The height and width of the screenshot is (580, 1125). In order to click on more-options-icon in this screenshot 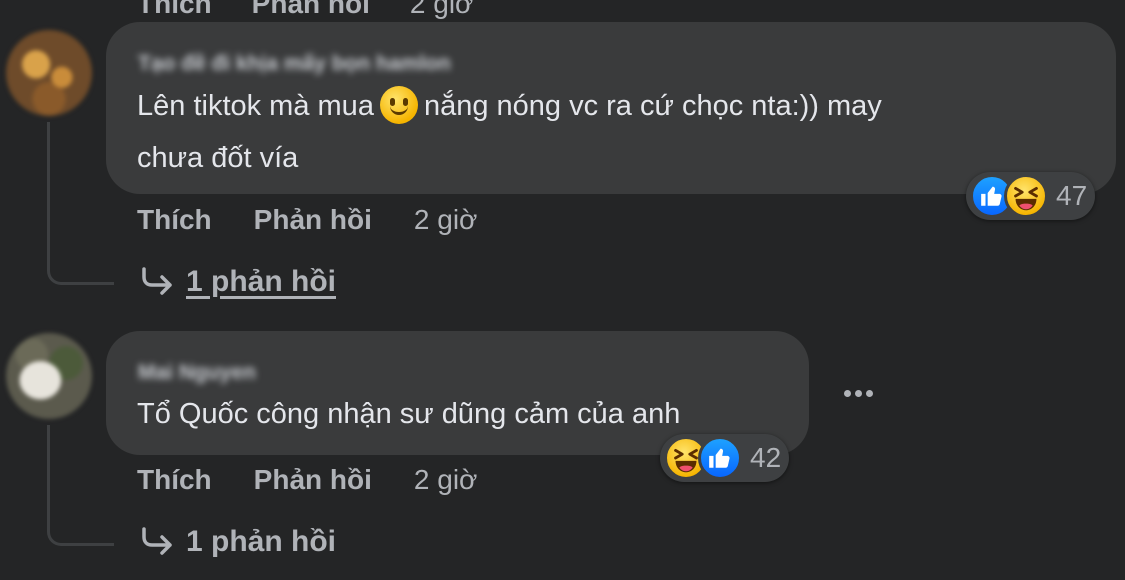, I will do `click(858, 393)`.